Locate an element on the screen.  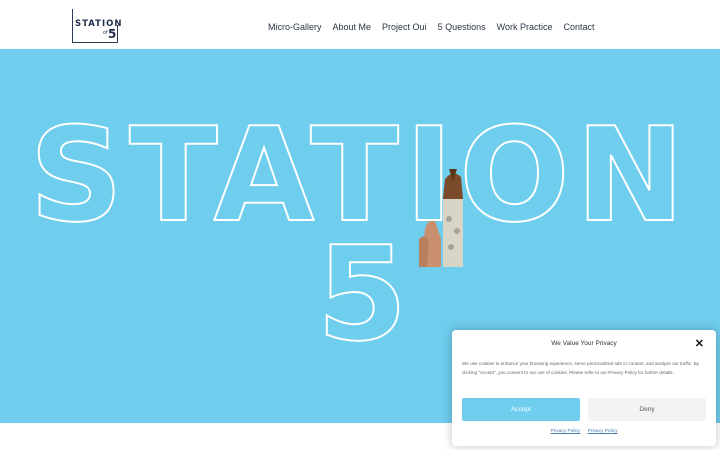
accept-button: Accept is located at coordinates (521, 409).